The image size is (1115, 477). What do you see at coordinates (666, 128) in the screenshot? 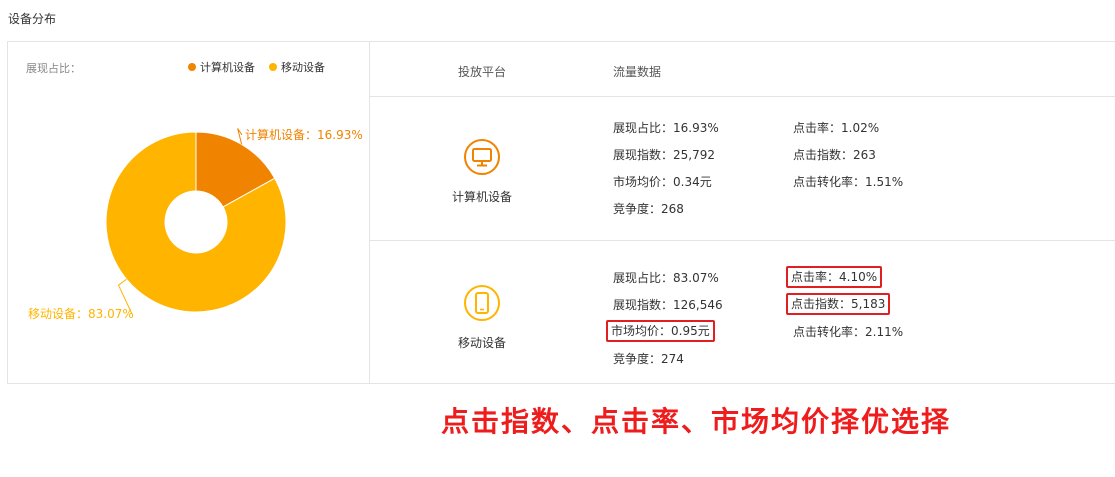
I see `metric-pc-impression-share: 展现占比：16.93%` at bounding box center [666, 128].